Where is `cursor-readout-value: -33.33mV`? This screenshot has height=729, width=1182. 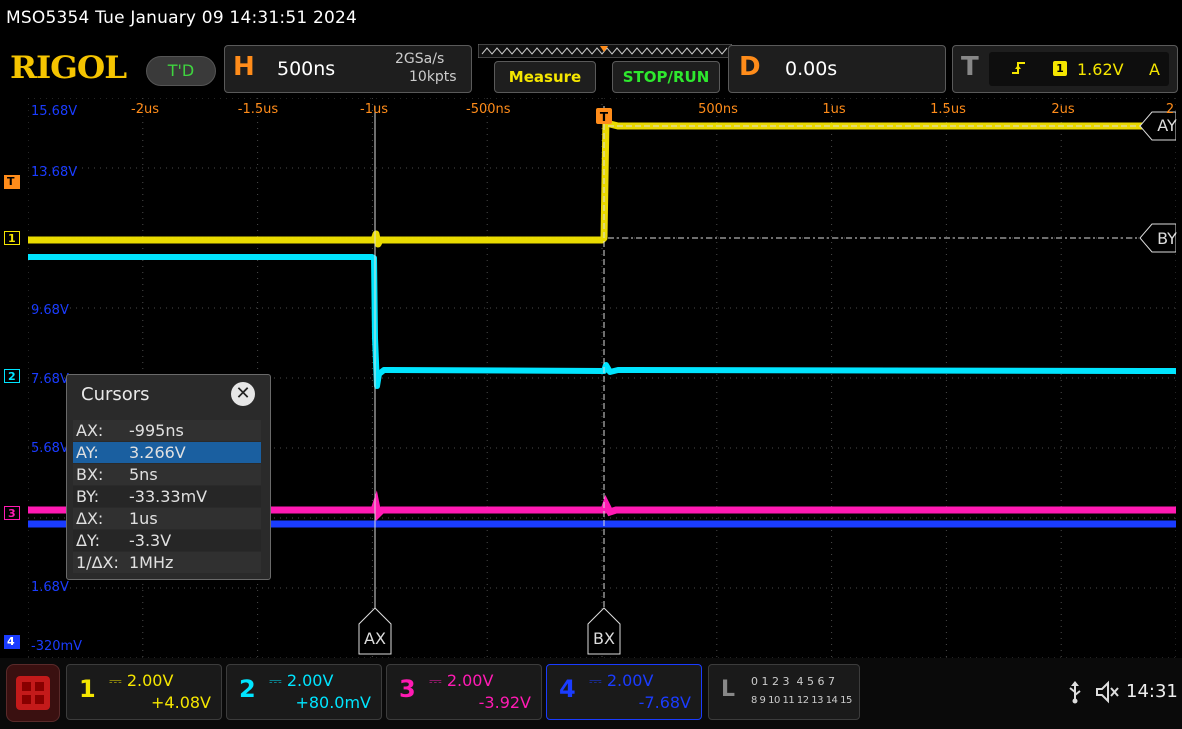
cursor-readout-value: -33.33mV is located at coordinates (168, 496).